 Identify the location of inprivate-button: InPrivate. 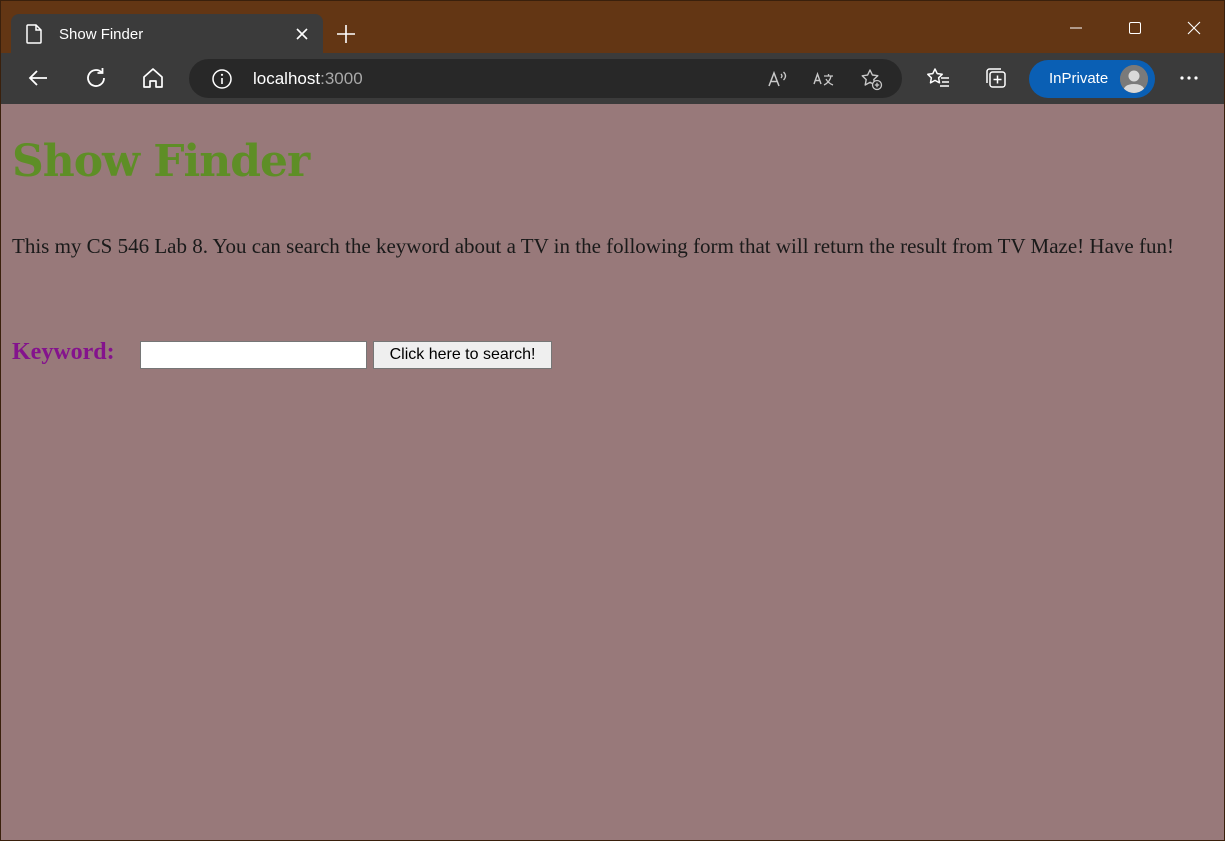
(1092, 79).